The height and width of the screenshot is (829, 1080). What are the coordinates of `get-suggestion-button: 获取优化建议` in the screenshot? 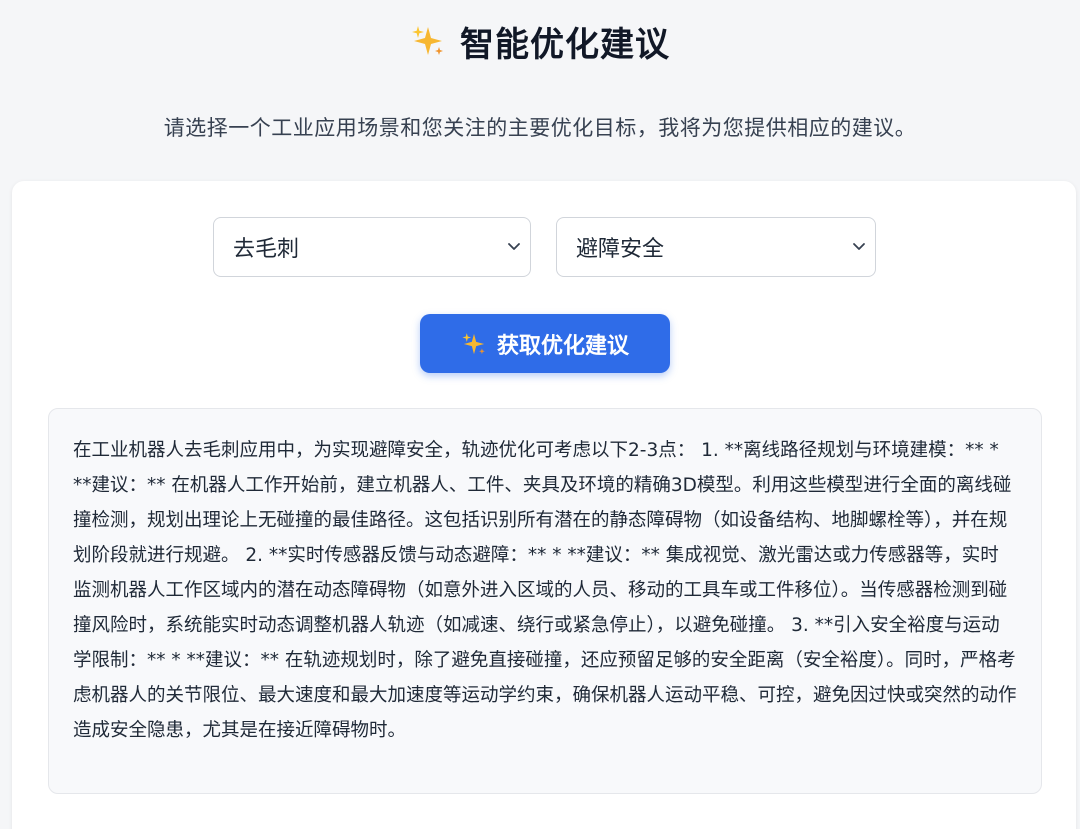 It's located at (545, 343).